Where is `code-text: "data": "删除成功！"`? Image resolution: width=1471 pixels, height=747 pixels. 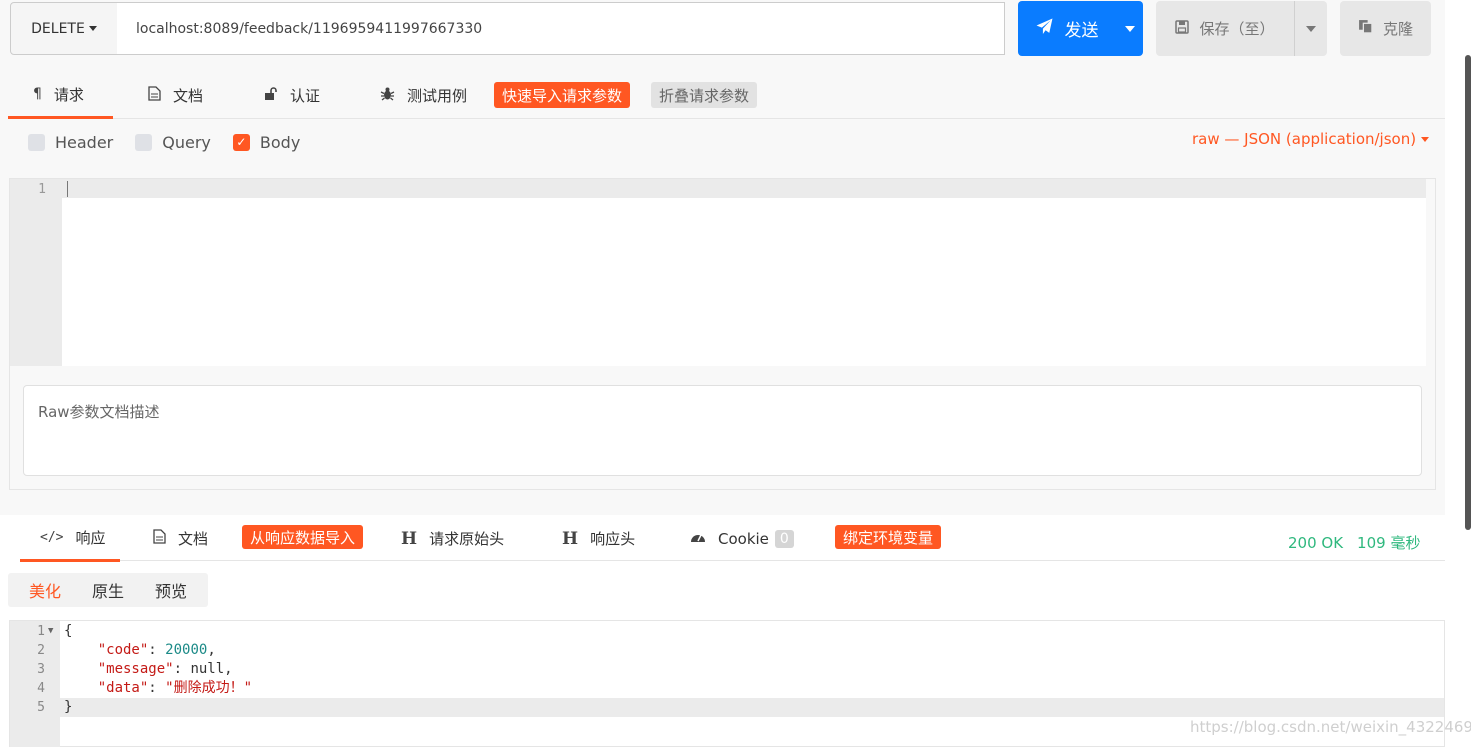
code-text: "data": "删除成功！" is located at coordinates (175, 688).